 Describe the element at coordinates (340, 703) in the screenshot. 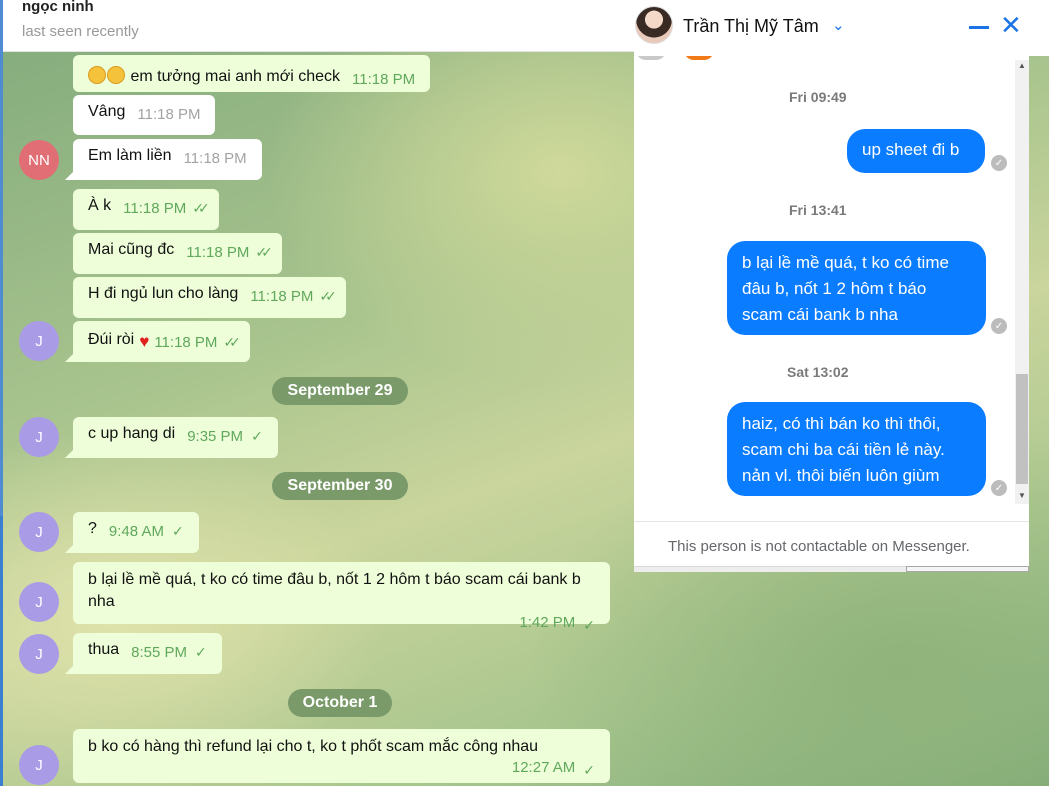

I see `date-separator: October 1` at that location.